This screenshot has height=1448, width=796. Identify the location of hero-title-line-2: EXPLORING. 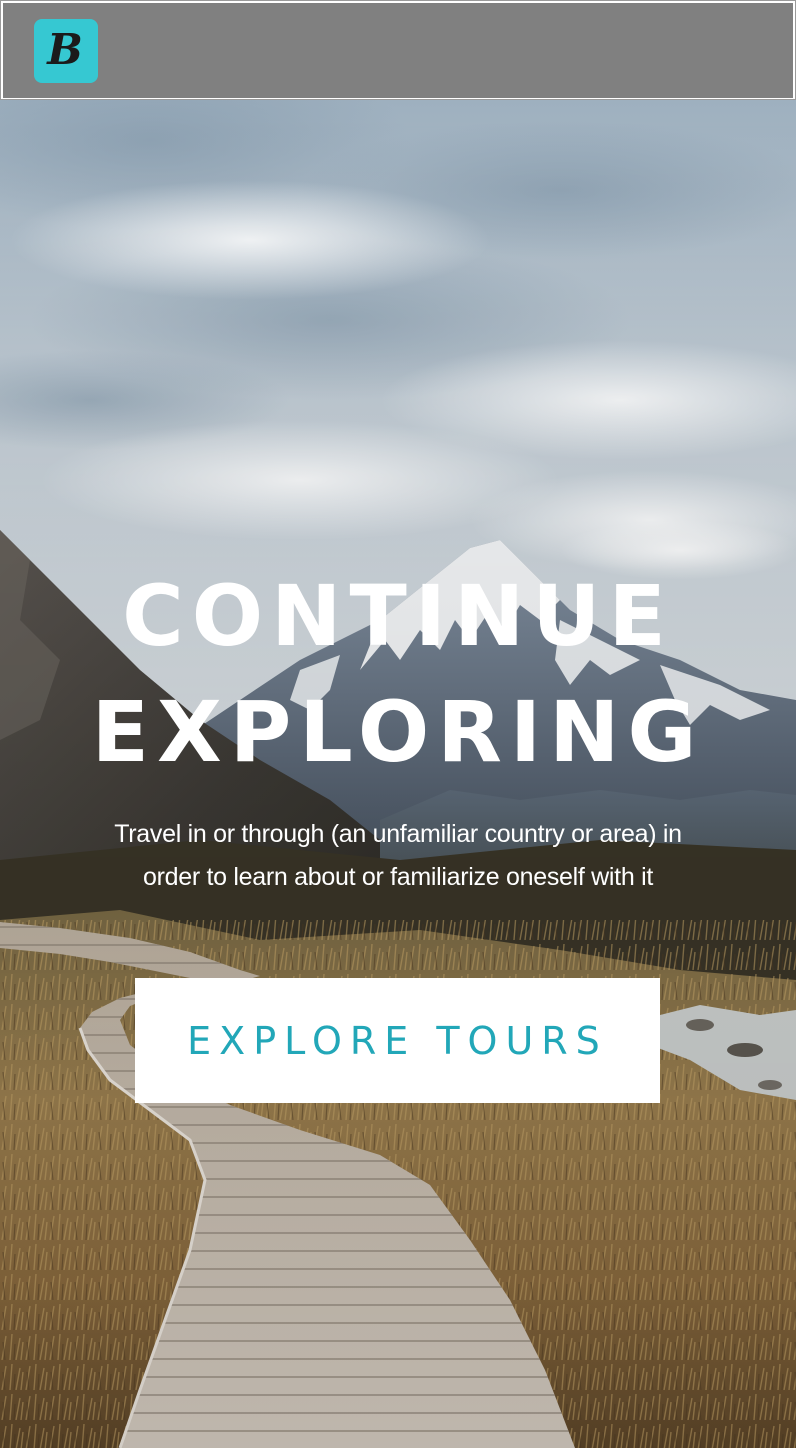
(398, 732).